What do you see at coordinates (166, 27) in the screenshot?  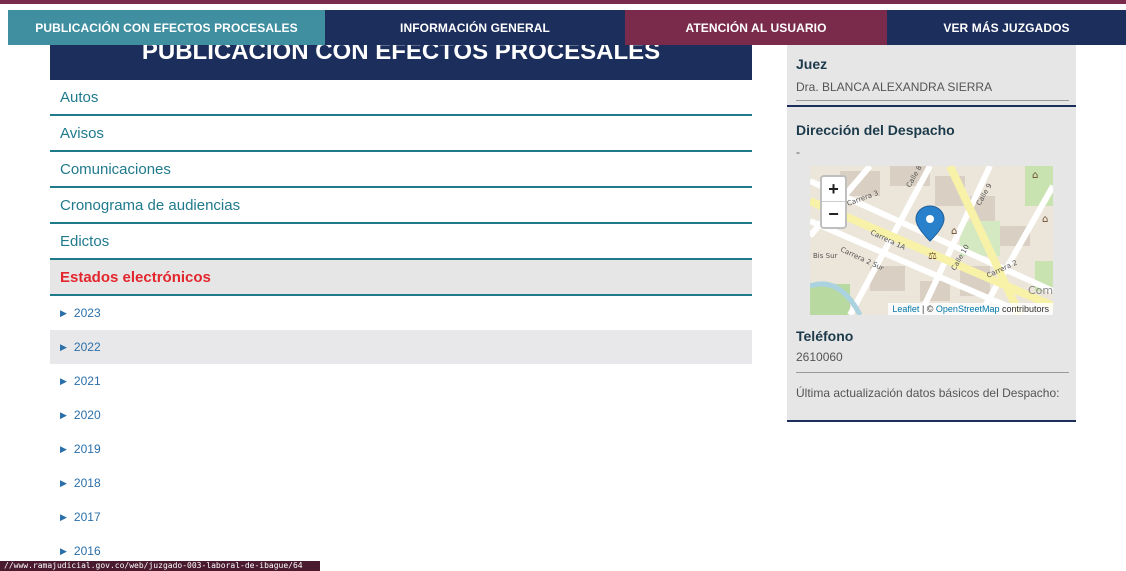 I see `tab-publicacion: PUBLICACIÓN CON EFECTOS PROCESALES` at bounding box center [166, 27].